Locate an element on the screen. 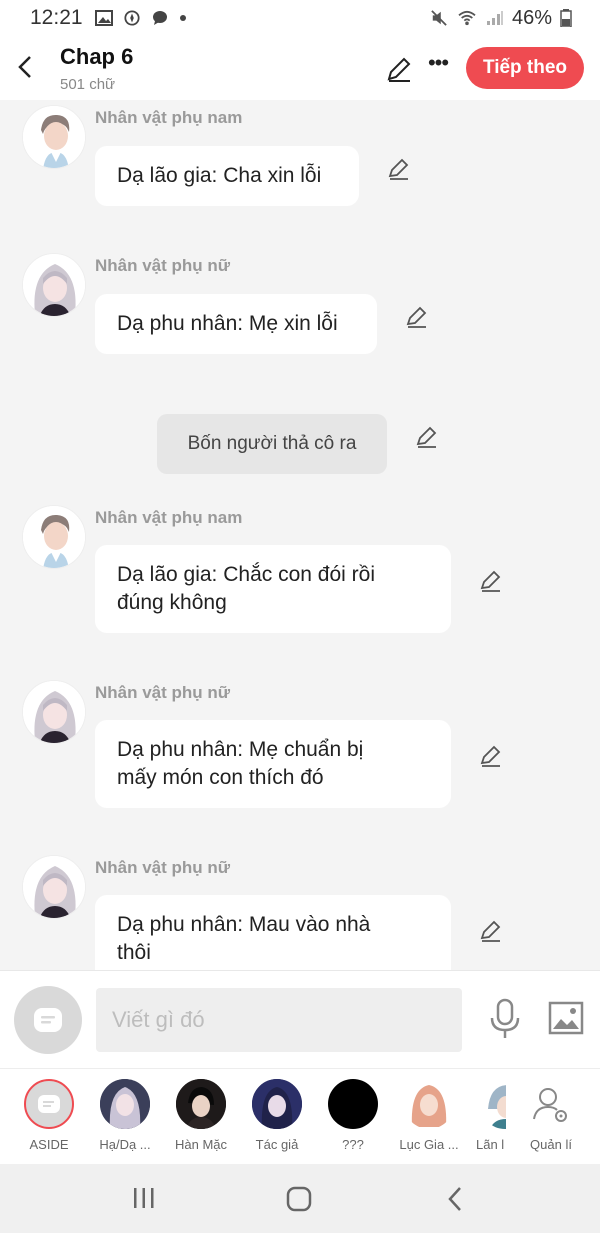 The image size is (600, 1233). dot-icon is located at coordinates (182, 18).